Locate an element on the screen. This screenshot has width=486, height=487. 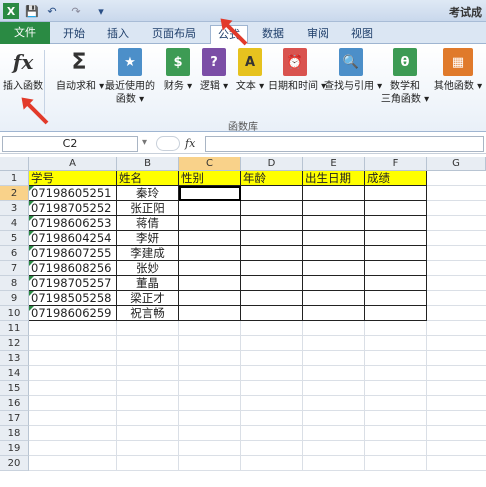
row-header-2: 2 is located at coordinates (14, 193).